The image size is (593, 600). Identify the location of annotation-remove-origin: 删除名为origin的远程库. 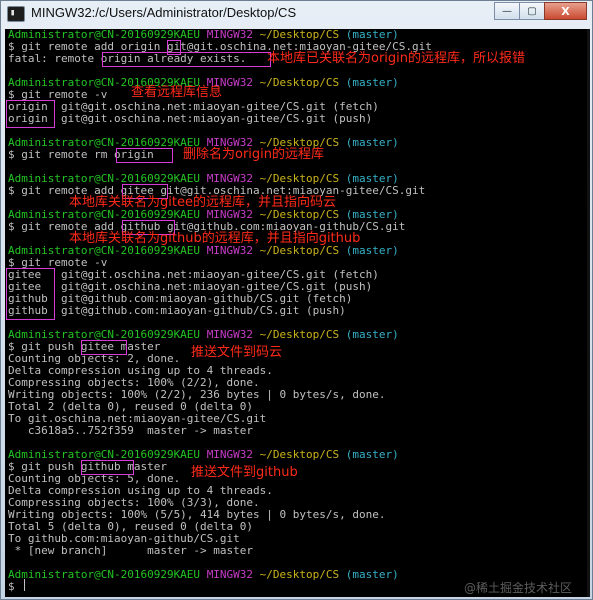
(254, 154).